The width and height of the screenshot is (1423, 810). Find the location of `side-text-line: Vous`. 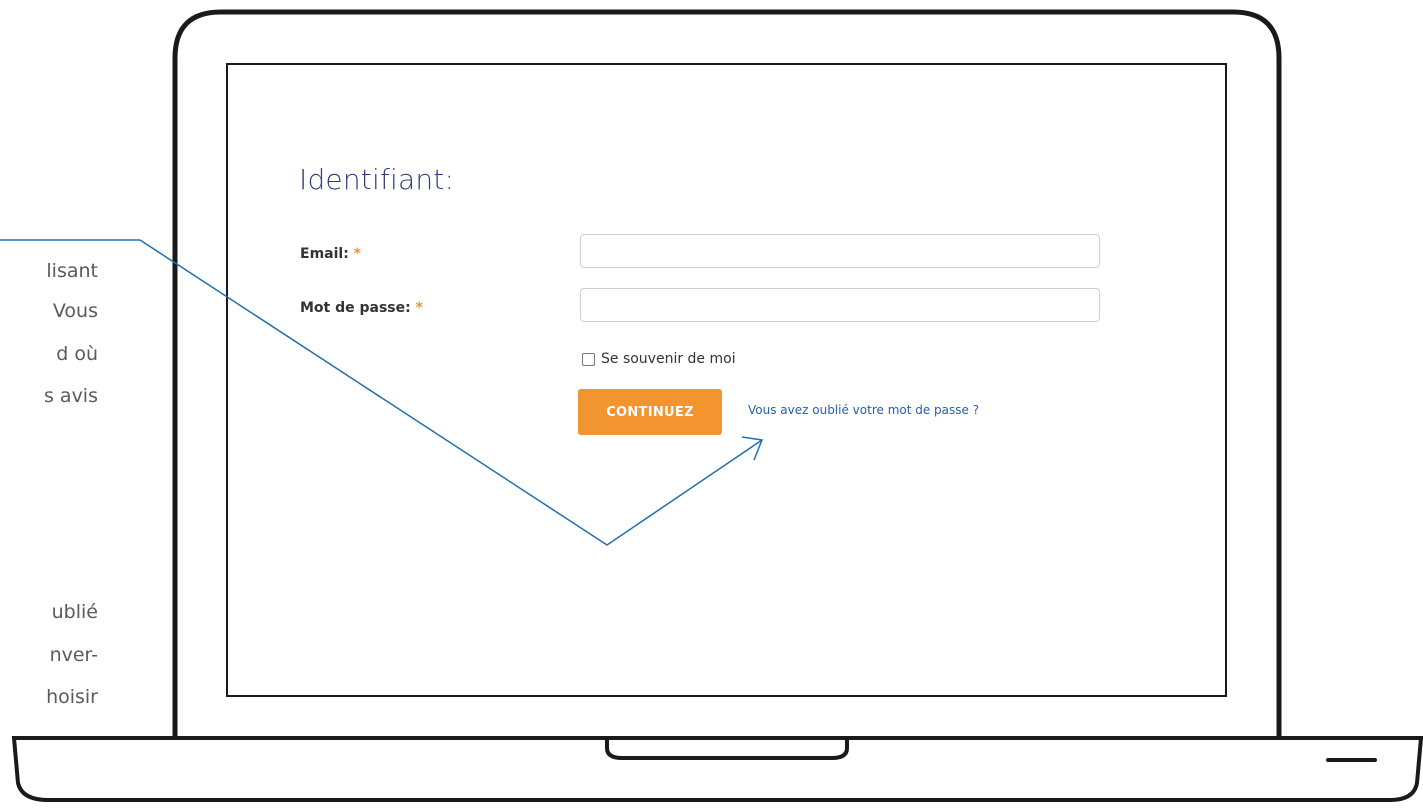

side-text-line: Vous is located at coordinates (75, 311).